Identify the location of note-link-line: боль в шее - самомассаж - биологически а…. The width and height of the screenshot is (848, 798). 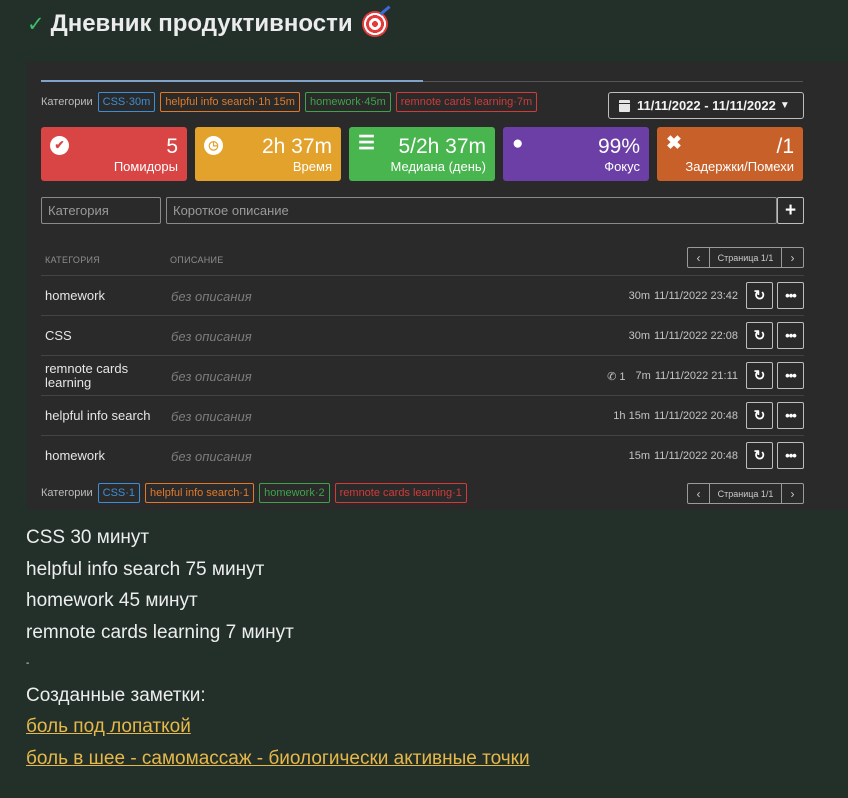
(278, 759).